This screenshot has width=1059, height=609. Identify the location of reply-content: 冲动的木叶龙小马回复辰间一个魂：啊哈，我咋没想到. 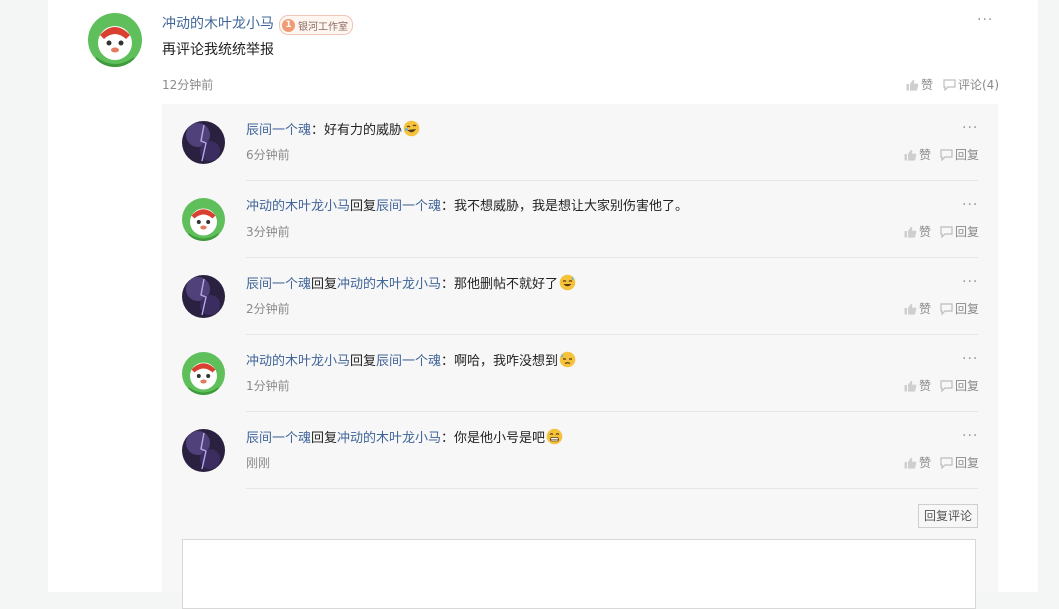
(411, 363).